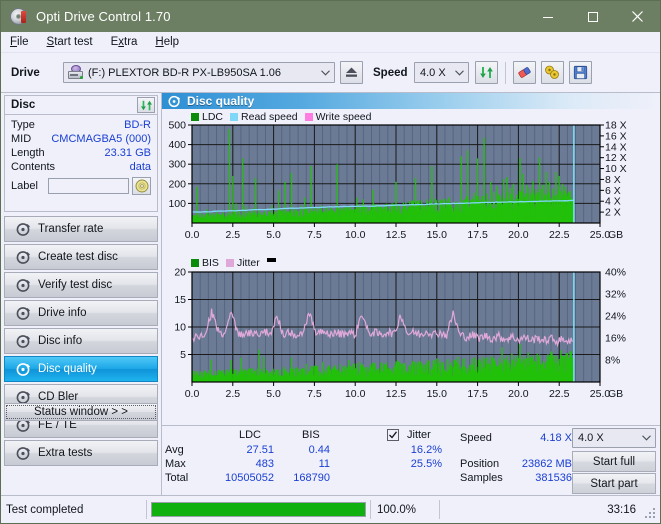 The height and width of the screenshot is (524, 661). Describe the element at coordinates (480, 464) in the screenshot. I see `stats-position-key: Position` at that location.